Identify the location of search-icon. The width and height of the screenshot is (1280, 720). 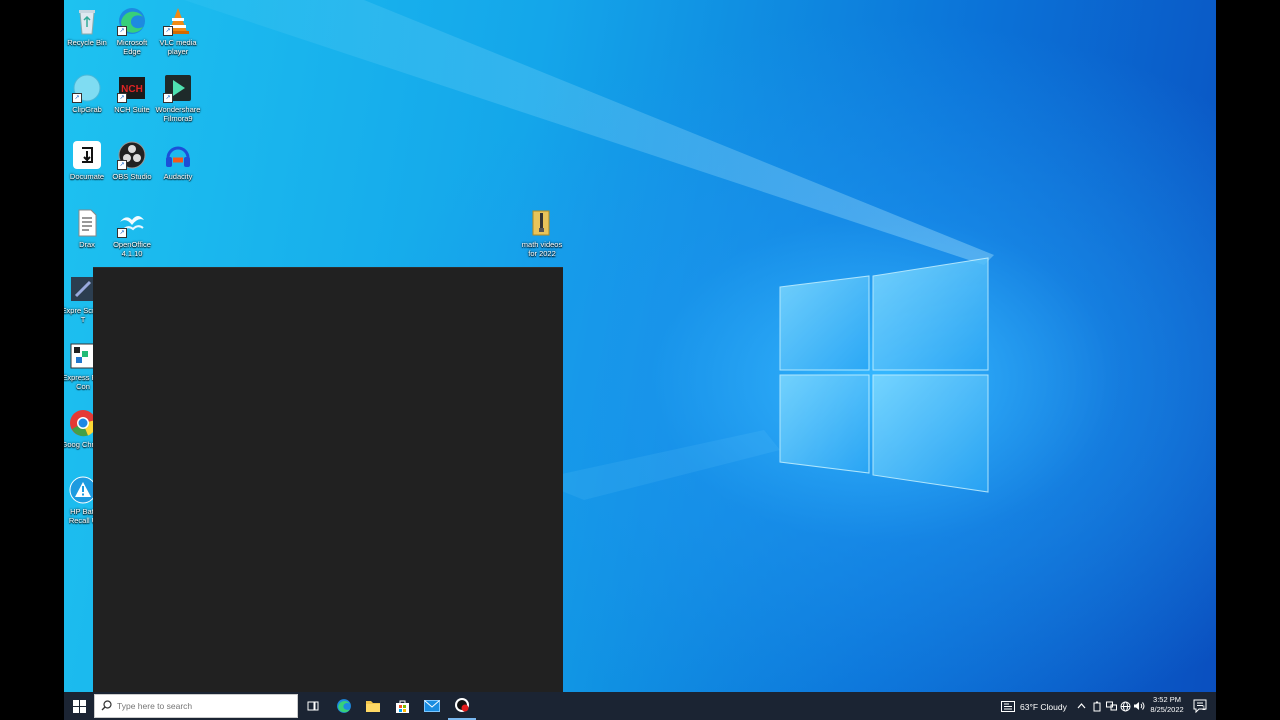
(106, 705).